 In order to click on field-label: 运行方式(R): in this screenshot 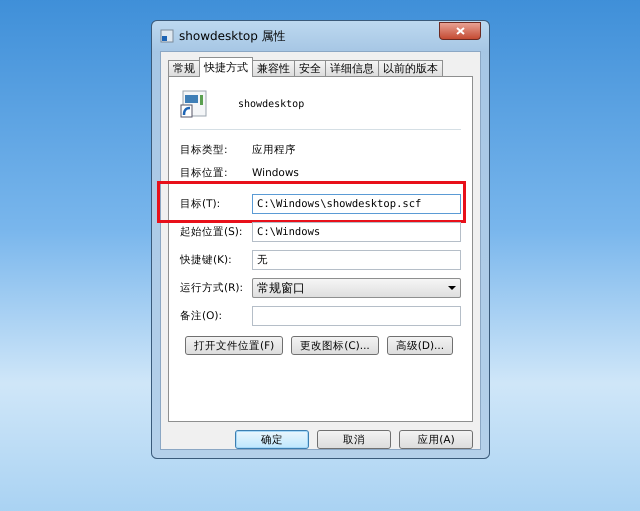, I will do `click(212, 288)`.